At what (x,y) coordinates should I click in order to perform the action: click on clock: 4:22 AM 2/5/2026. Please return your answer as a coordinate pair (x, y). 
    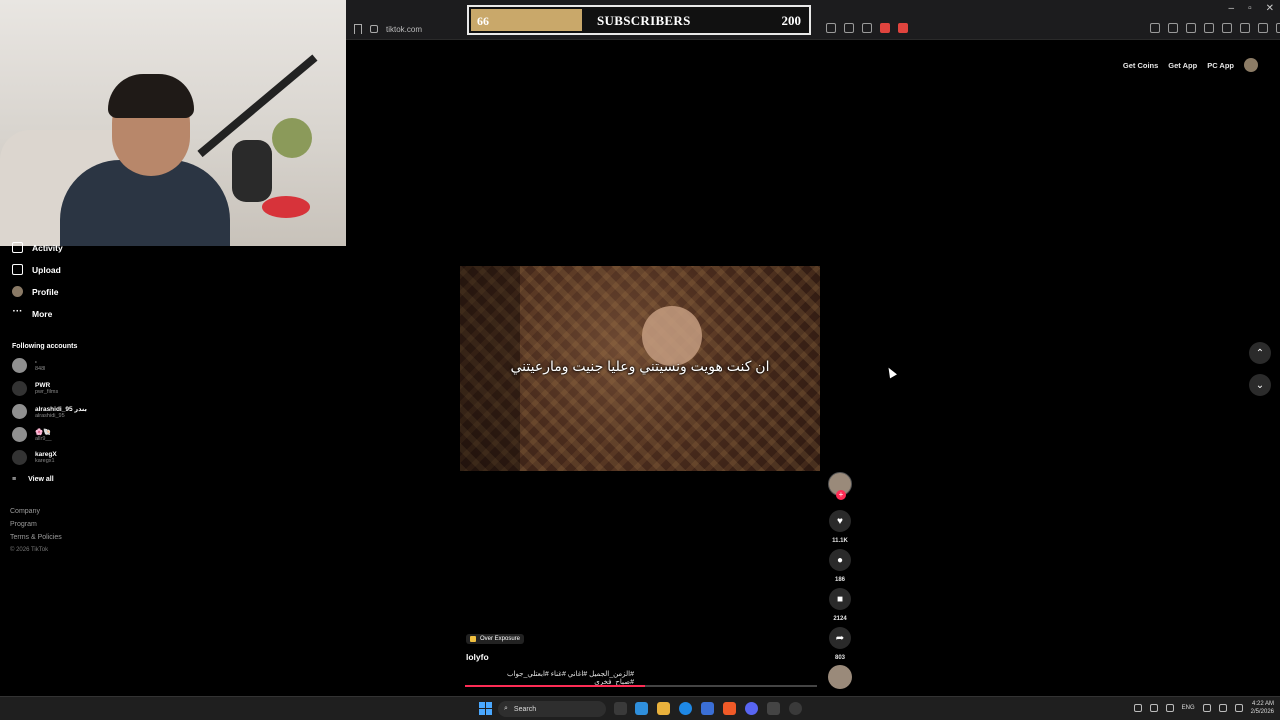
    Looking at the image, I should click on (1262, 708).